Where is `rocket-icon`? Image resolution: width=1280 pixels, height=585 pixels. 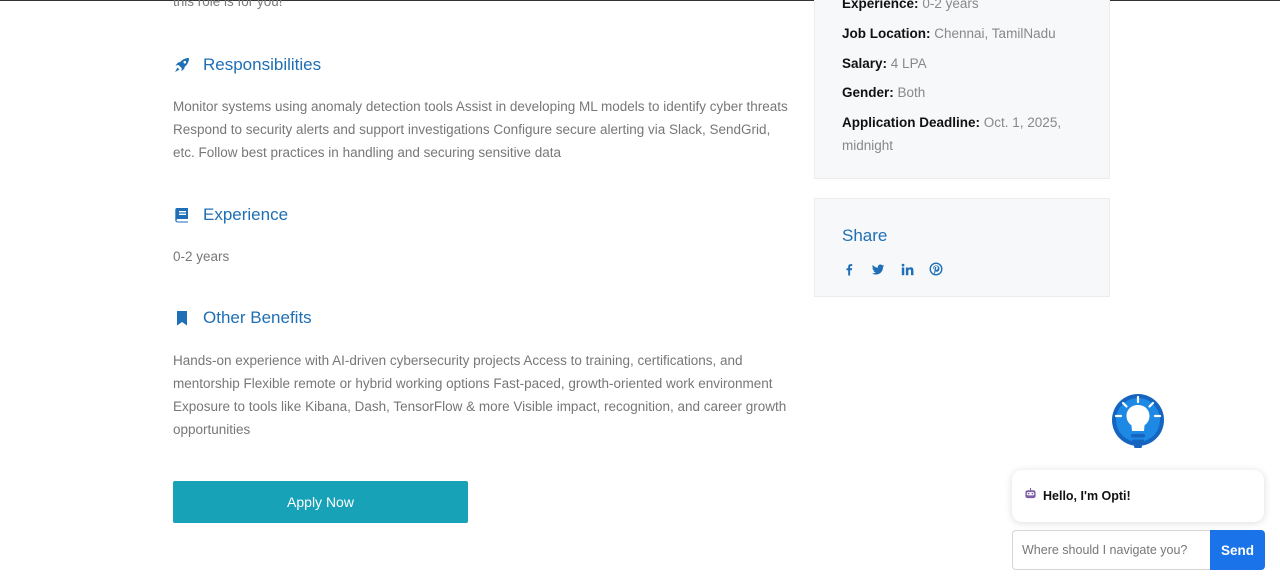 rocket-icon is located at coordinates (182, 65).